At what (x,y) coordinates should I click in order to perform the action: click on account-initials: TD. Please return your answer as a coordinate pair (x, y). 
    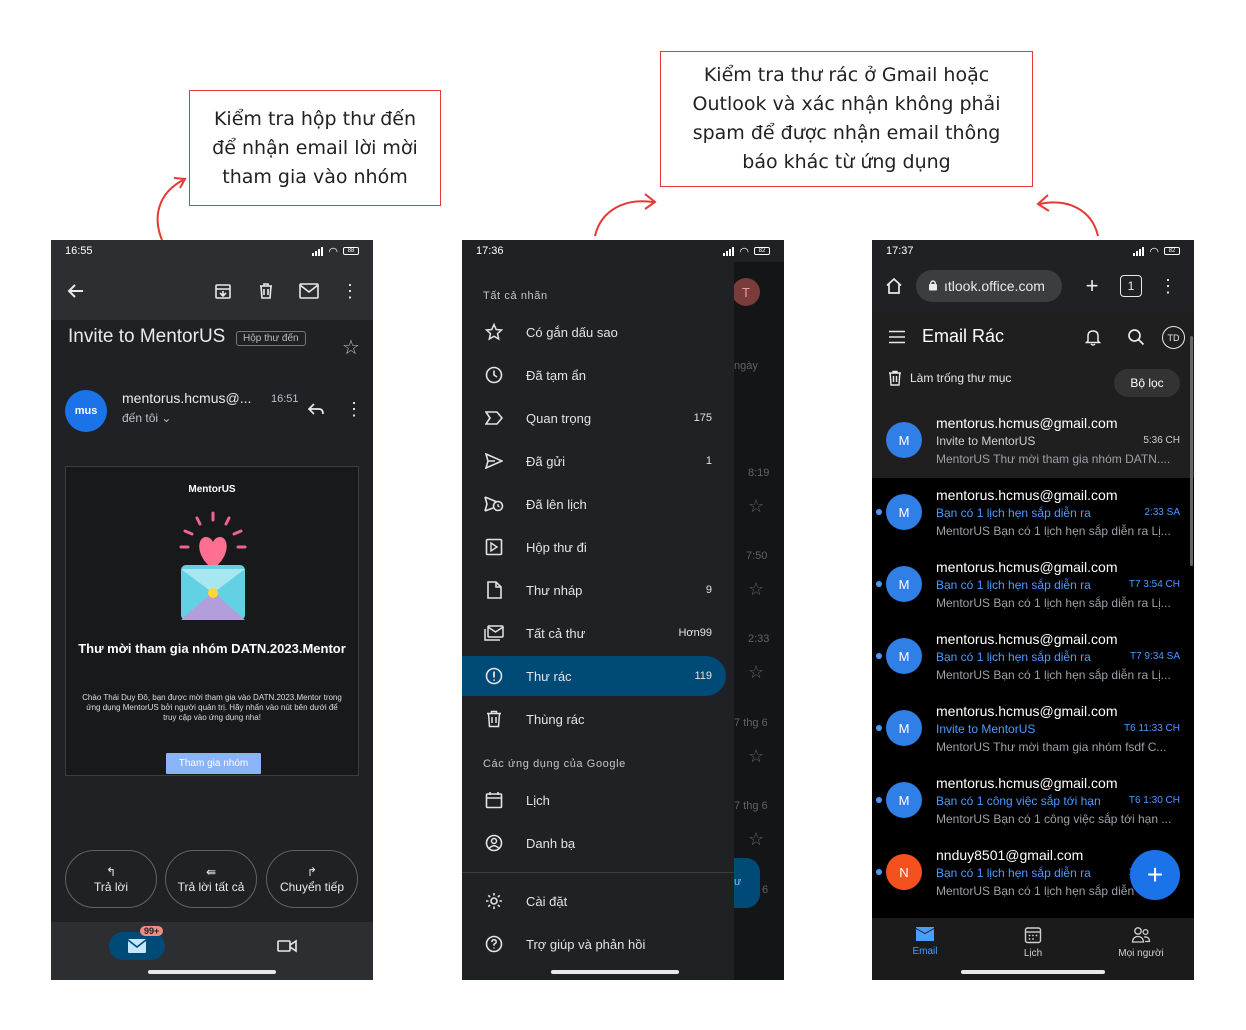
    Looking at the image, I should click on (1173, 337).